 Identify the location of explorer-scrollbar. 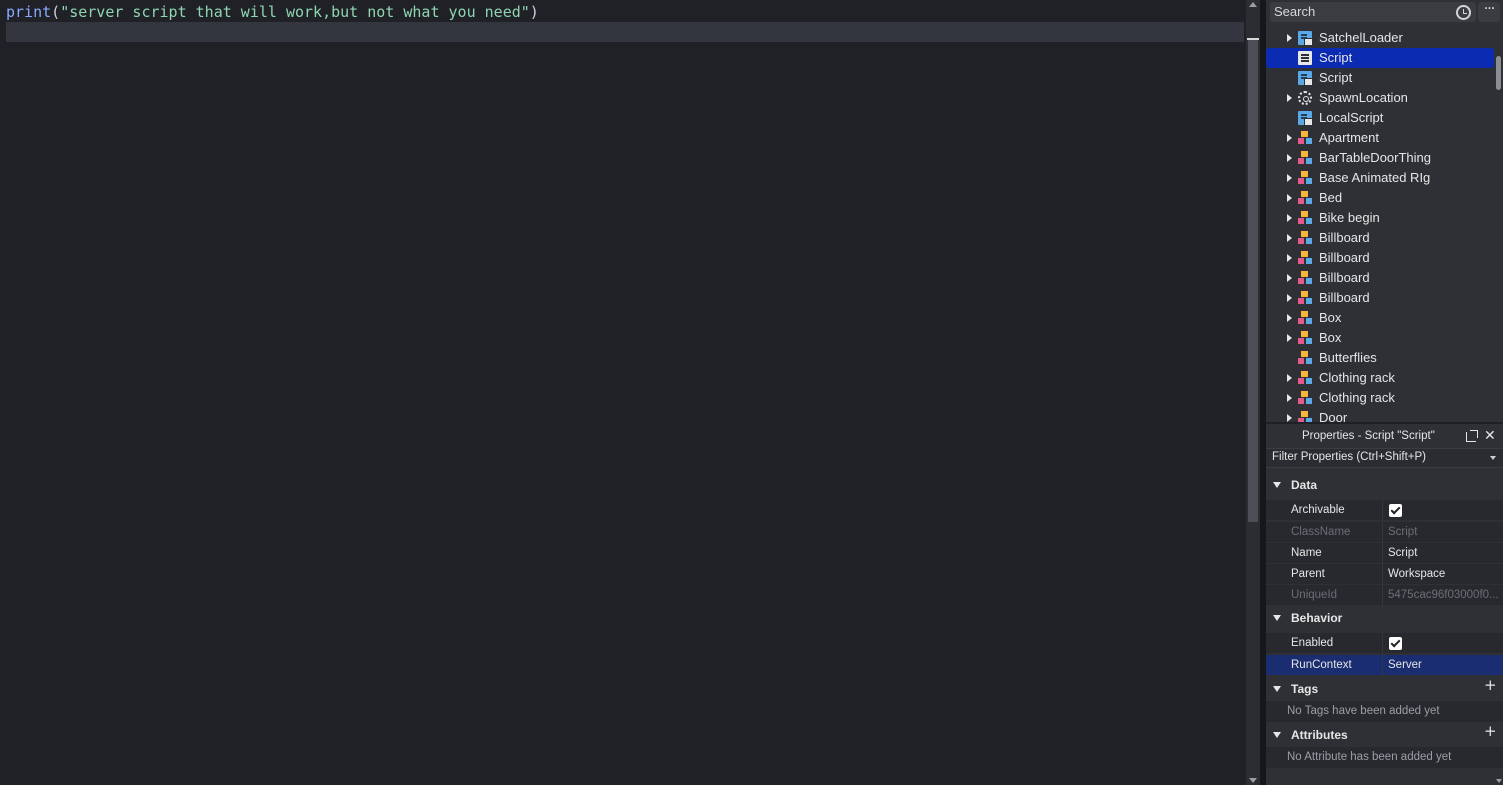
(1498, 225).